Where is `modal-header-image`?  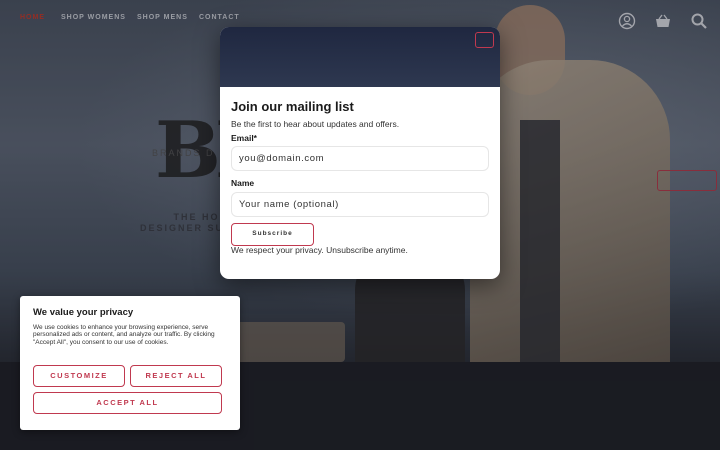
modal-header-image is located at coordinates (360, 57).